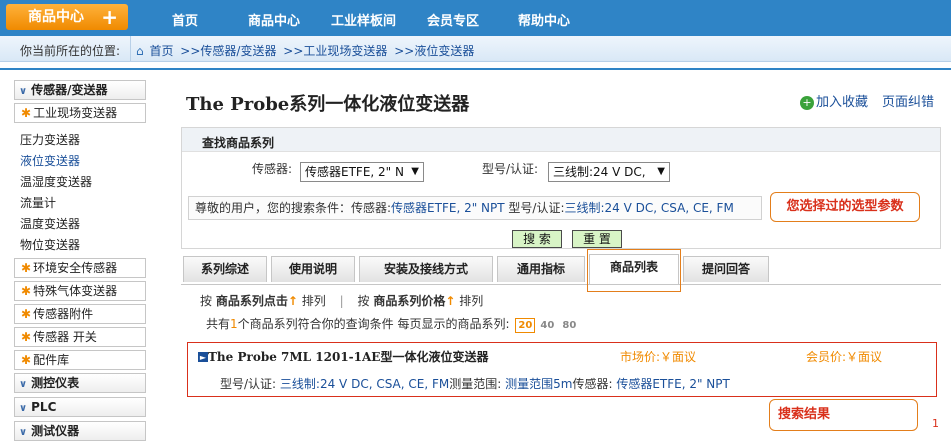 Image resolution: width=951 pixels, height=444 pixels. What do you see at coordinates (510, 169) in the screenshot?
I see `model-label: 型号/认证:` at bounding box center [510, 169].